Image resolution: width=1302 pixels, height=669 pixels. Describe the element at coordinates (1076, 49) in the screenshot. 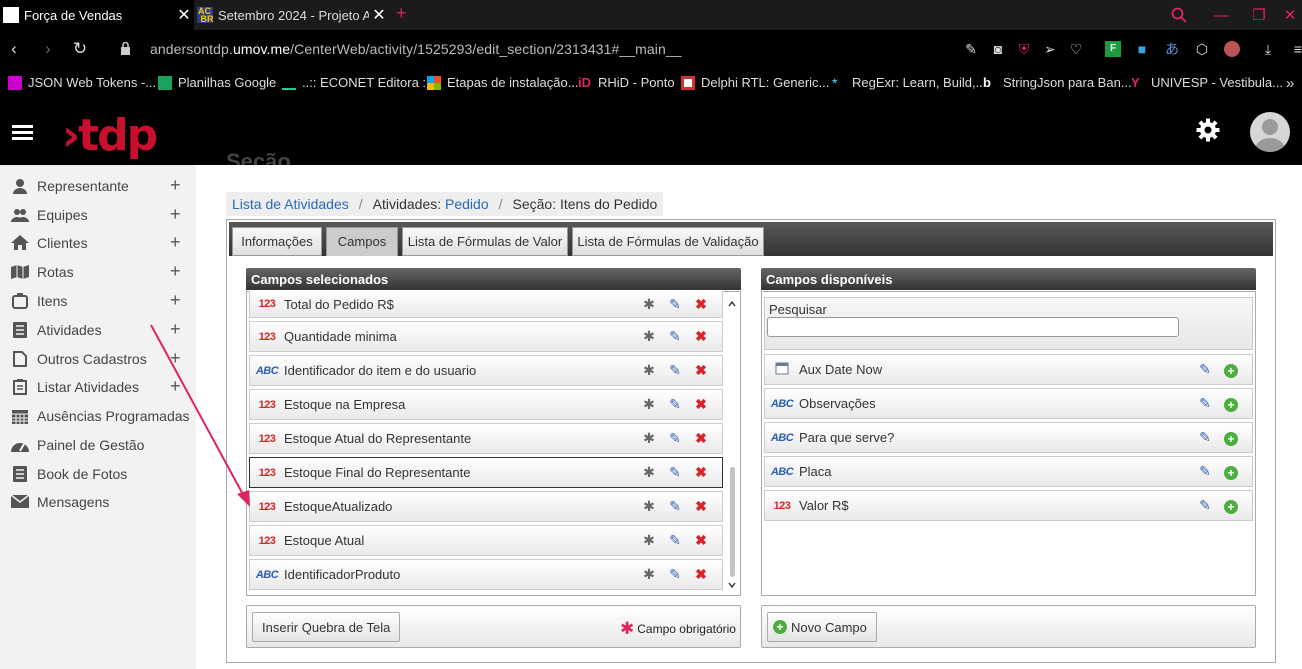

I see `heart-icon: ♡` at that location.